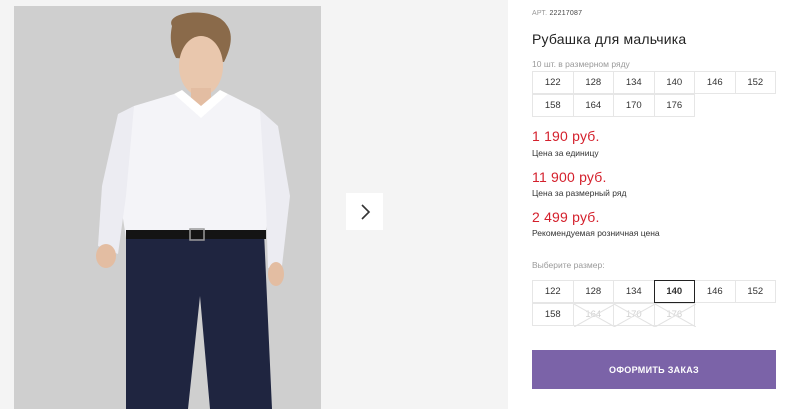 The height and width of the screenshot is (409, 800). Describe the element at coordinates (568, 265) in the screenshot. I see `size-picker-label: Выберите размер:` at that location.